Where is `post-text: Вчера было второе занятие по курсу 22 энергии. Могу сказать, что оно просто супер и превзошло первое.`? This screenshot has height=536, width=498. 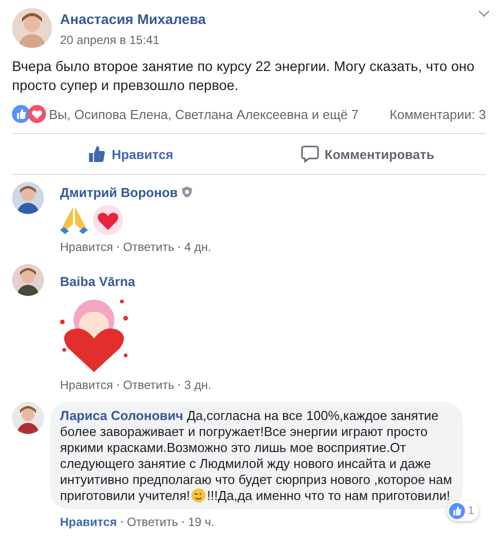 post-text: Вчера было второе занятие по курсу 22 энергии. Могу сказать, что оно просто супер и превзошло первое. is located at coordinates (243, 76).